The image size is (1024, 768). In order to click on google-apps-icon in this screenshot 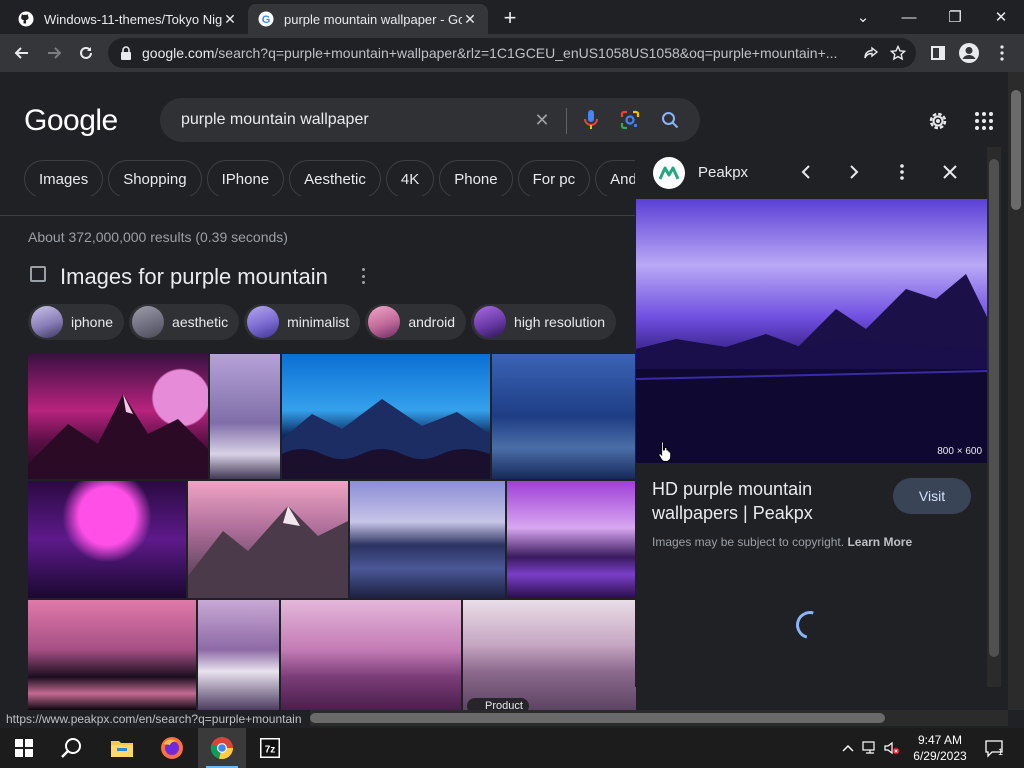, I will do `click(984, 121)`.